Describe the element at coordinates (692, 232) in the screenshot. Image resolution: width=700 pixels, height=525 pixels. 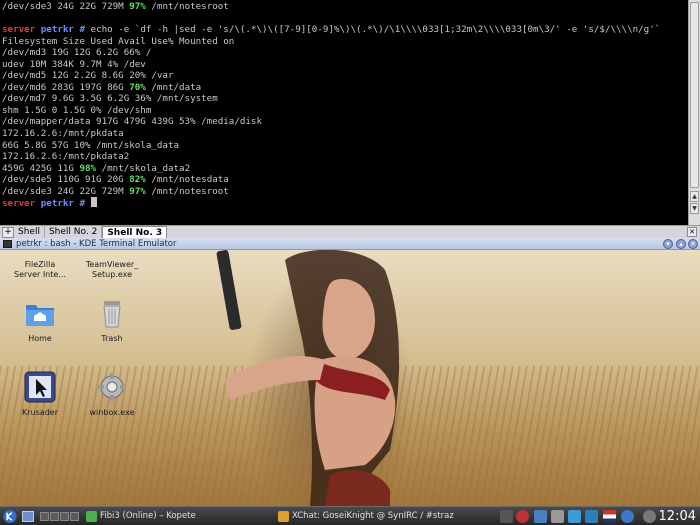
I see `close-tab-icon: ✕` at that location.